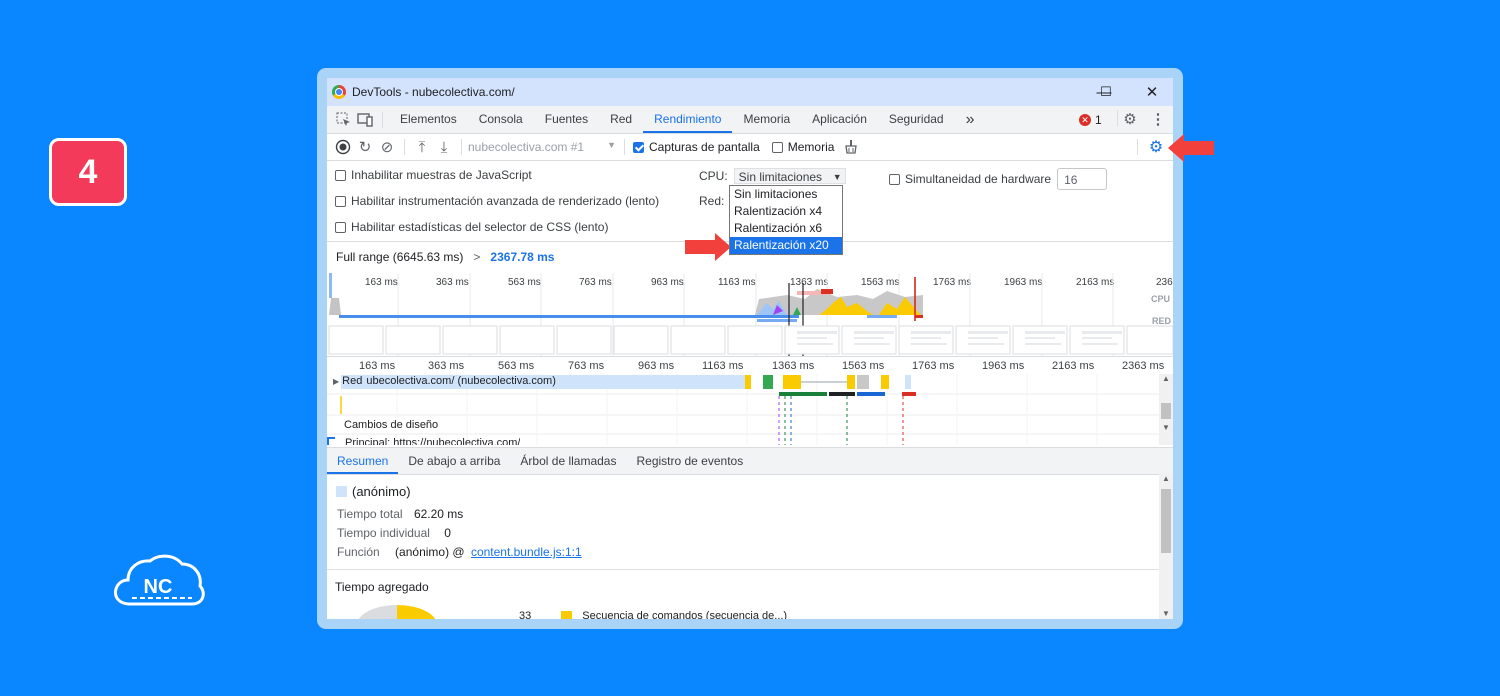 This screenshot has height=696, width=1500. I want to click on nc-cloud-logo: NC, so click(159, 580).